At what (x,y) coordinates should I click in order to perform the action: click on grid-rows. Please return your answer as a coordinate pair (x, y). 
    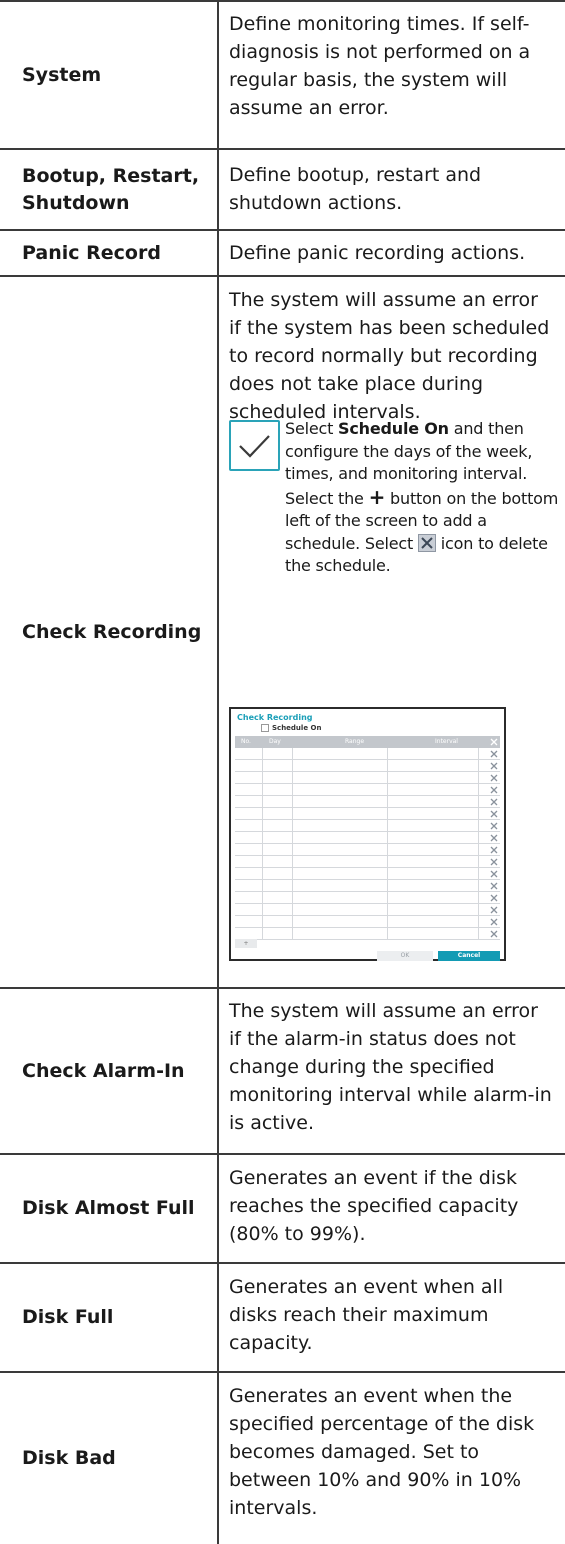
    Looking at the image, I should click on (367, 844).